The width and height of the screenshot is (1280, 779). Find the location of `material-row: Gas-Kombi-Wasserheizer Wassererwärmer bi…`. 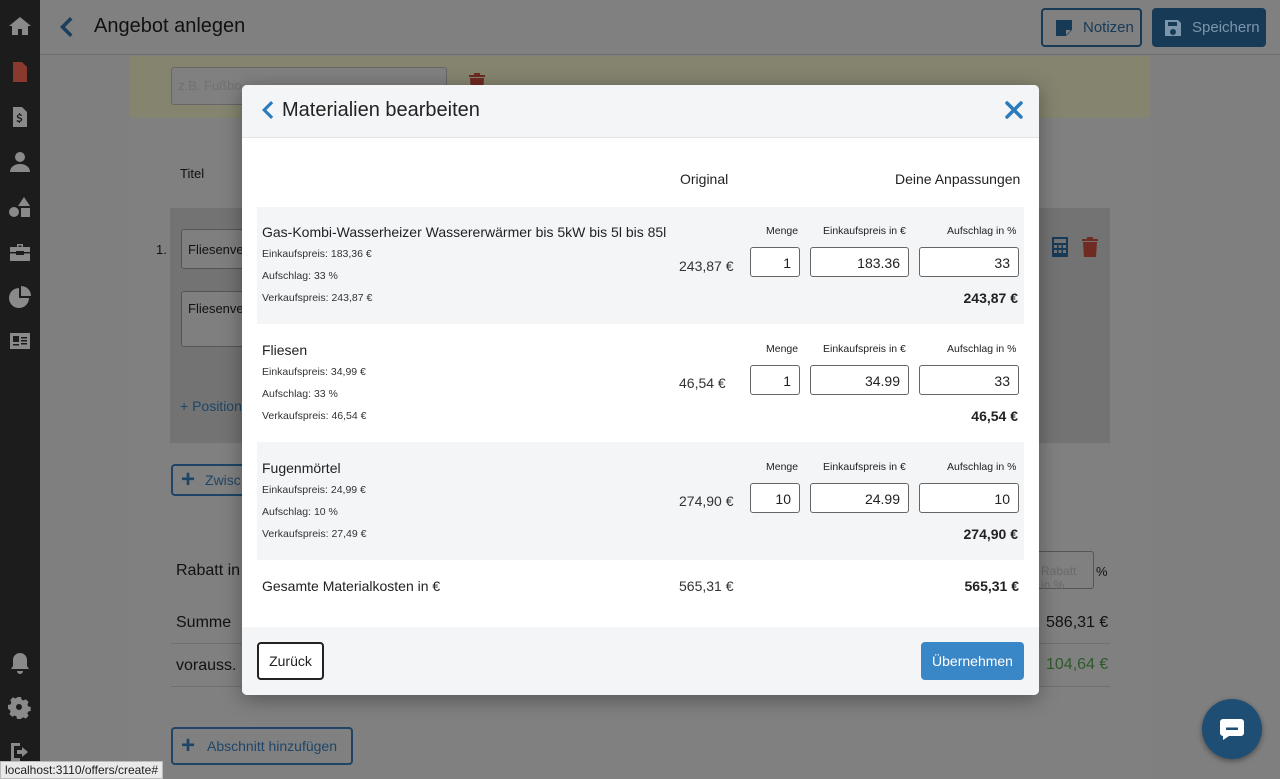

material-row: Gas-Kombi-Wasserheizer Wassererwärmer bi… is located at coordinates (640, 265).